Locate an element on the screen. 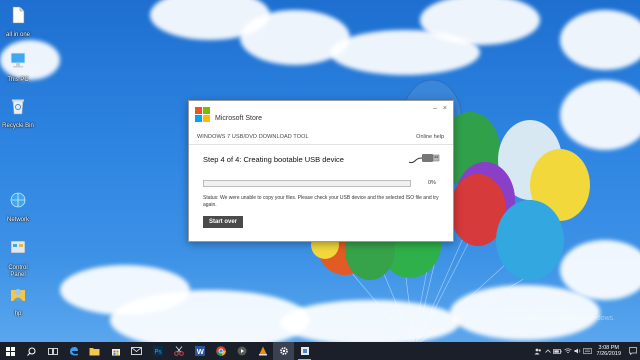  usb-tool-button is located at coordinates (304, 351).